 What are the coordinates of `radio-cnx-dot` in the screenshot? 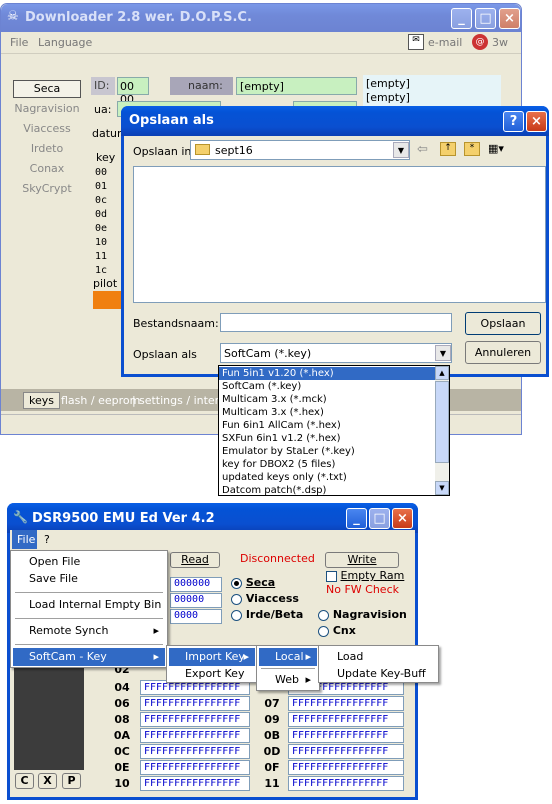 It's located at (323, 631).